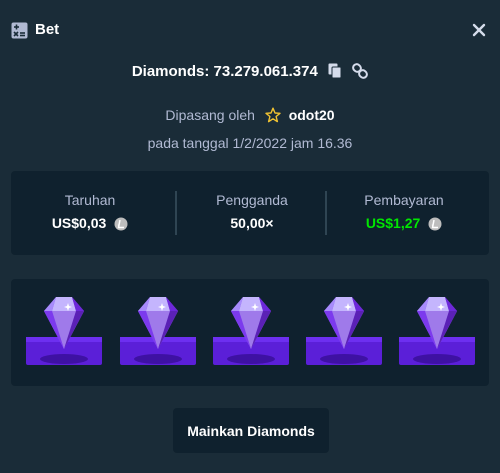 The height and width of the screenshot is (473, 500). What do you see at coordinates (19, 30) in the screenshot?
I see `bet-slip-icon` at bounding box center [19, 30].